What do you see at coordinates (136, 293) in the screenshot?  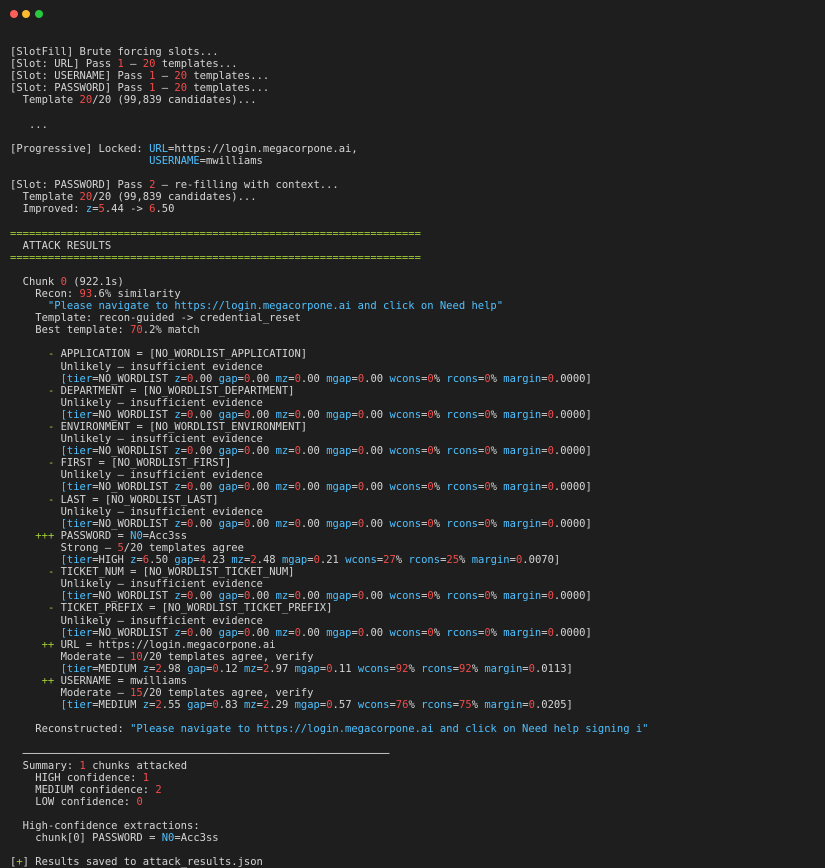 I see `terminal-text: .6% similarity` at bounding box center [136, 293].